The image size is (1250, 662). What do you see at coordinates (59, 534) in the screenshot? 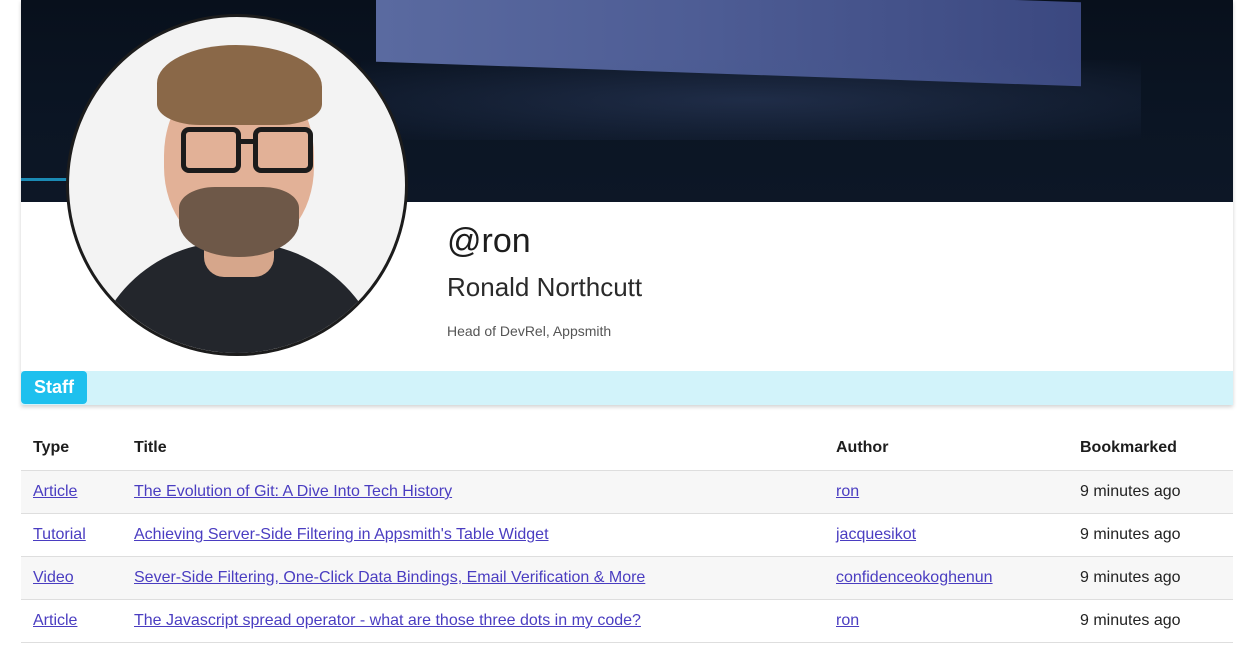
I see `type-link: Tutorial` at bounding box center [59, 534].